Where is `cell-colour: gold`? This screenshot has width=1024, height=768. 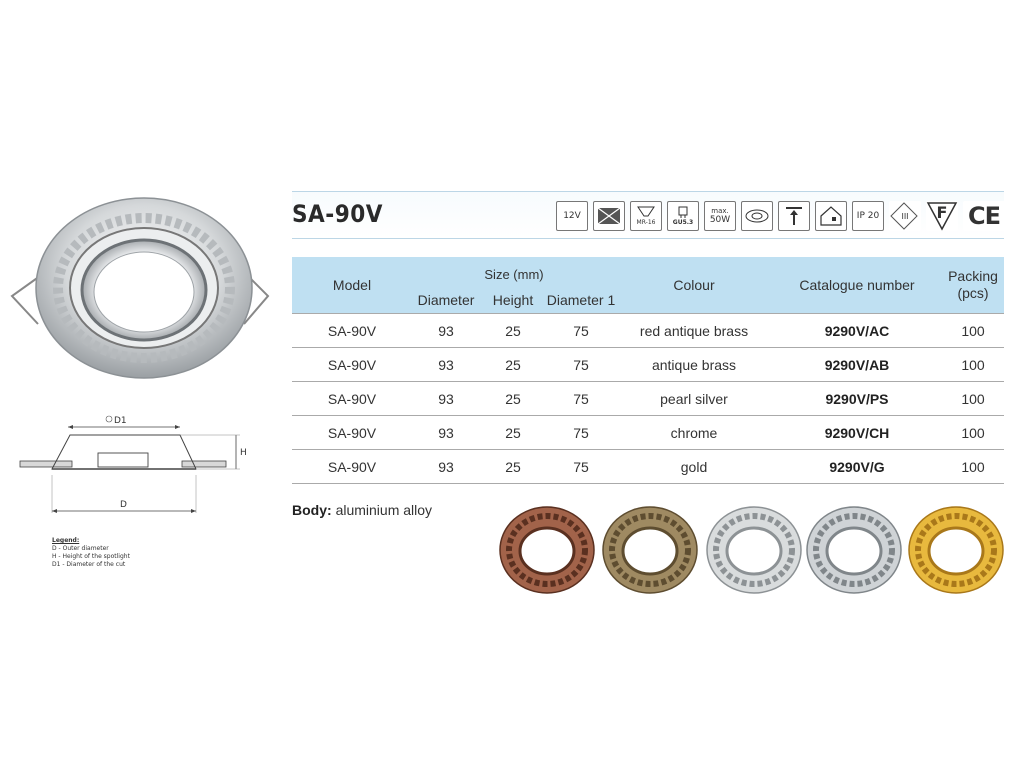 cell-colour: gold is located at coordinates (694, 466).